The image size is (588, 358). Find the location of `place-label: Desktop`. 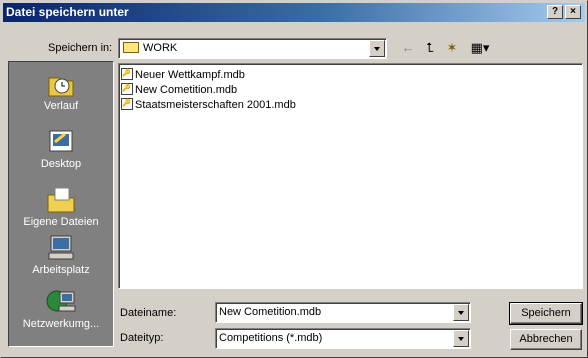

place-label: Desktop is located at coordinates (61, 164).